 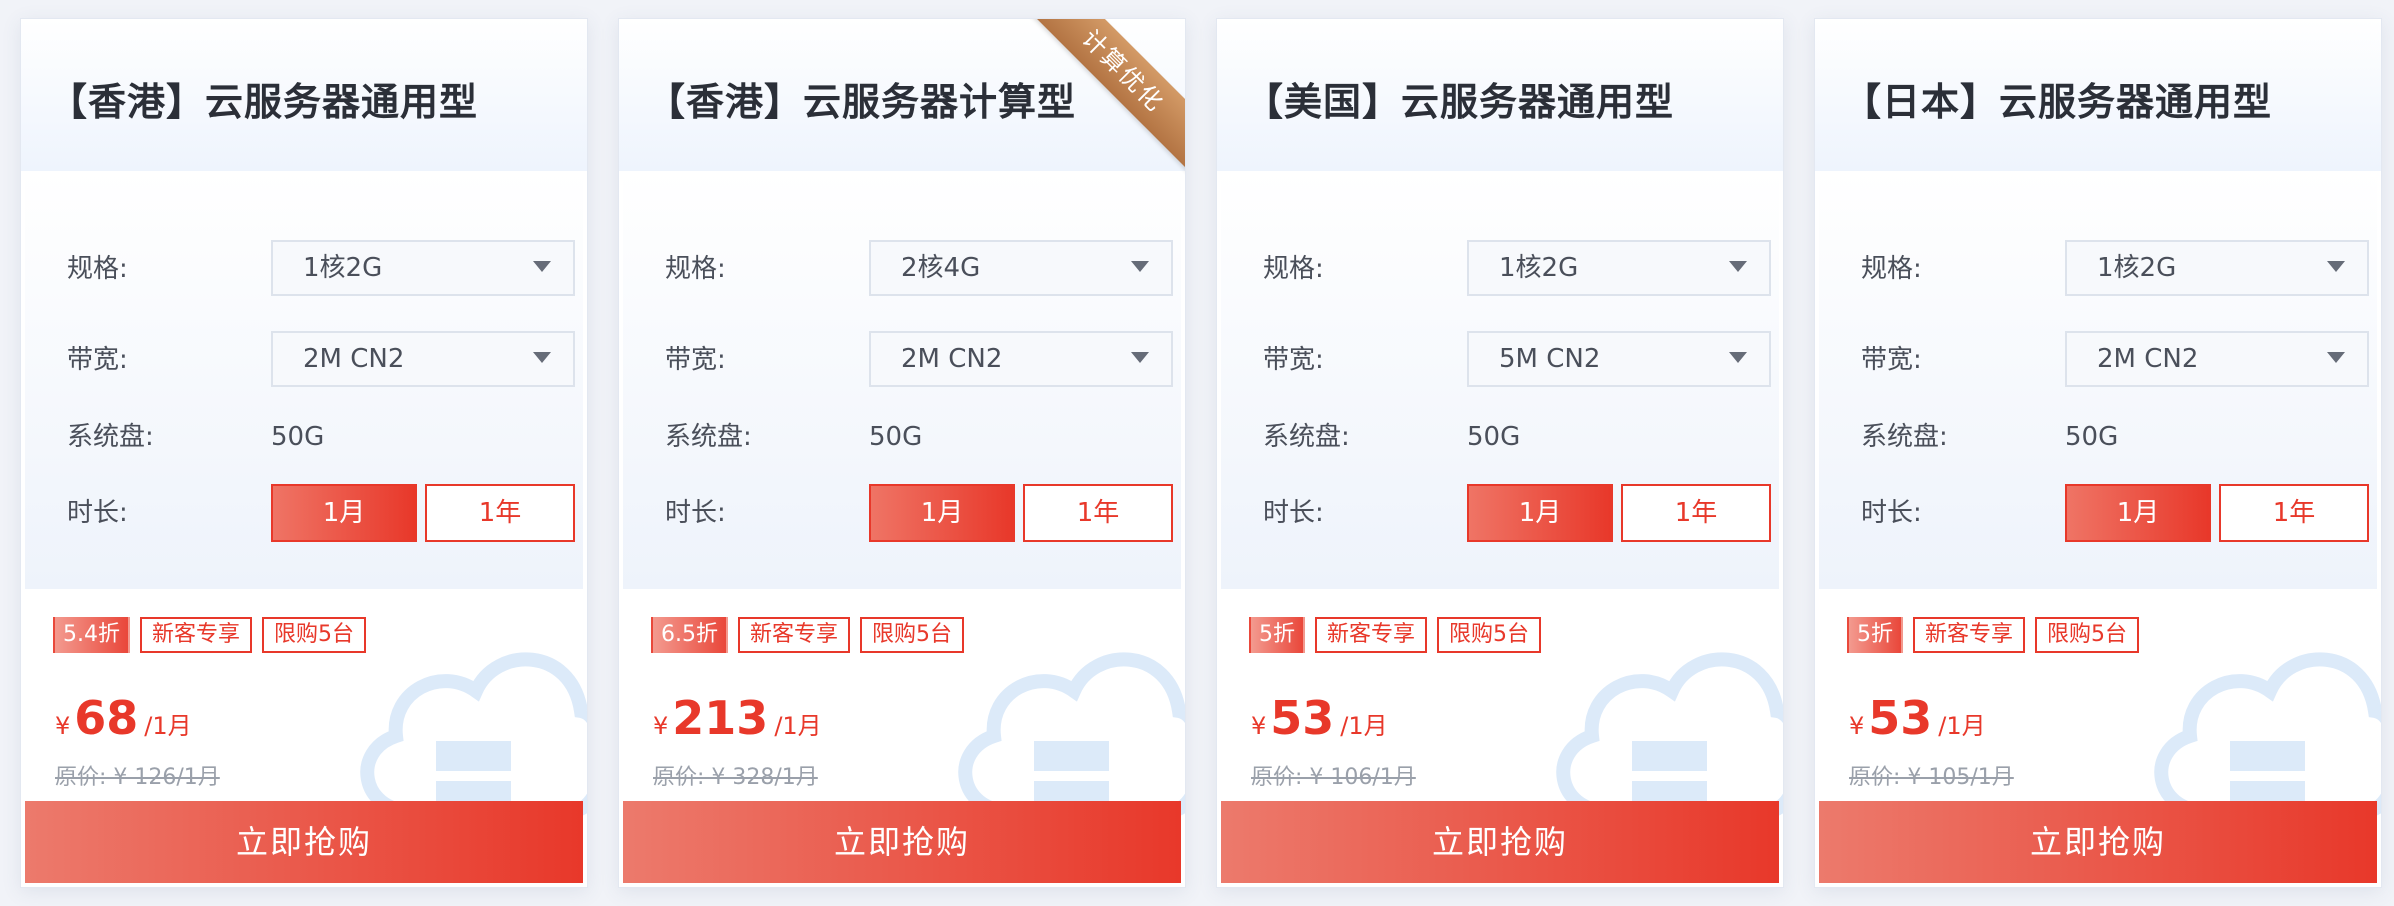 I want to click on price-amount: 213, so click(x=720, y=718).